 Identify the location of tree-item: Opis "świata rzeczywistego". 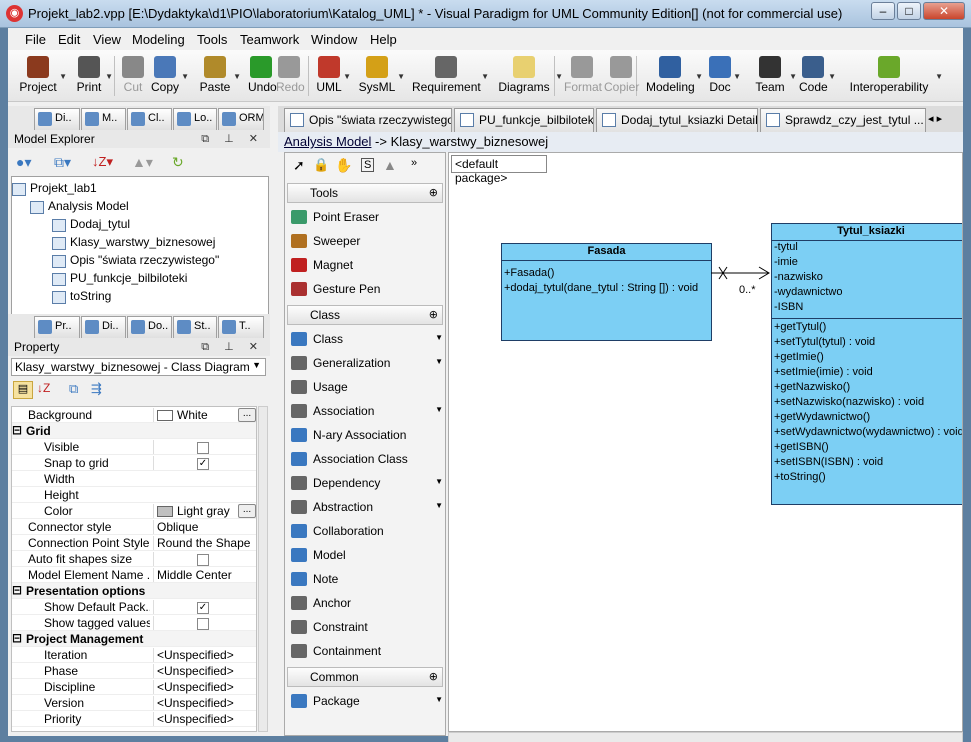
(135, 261).